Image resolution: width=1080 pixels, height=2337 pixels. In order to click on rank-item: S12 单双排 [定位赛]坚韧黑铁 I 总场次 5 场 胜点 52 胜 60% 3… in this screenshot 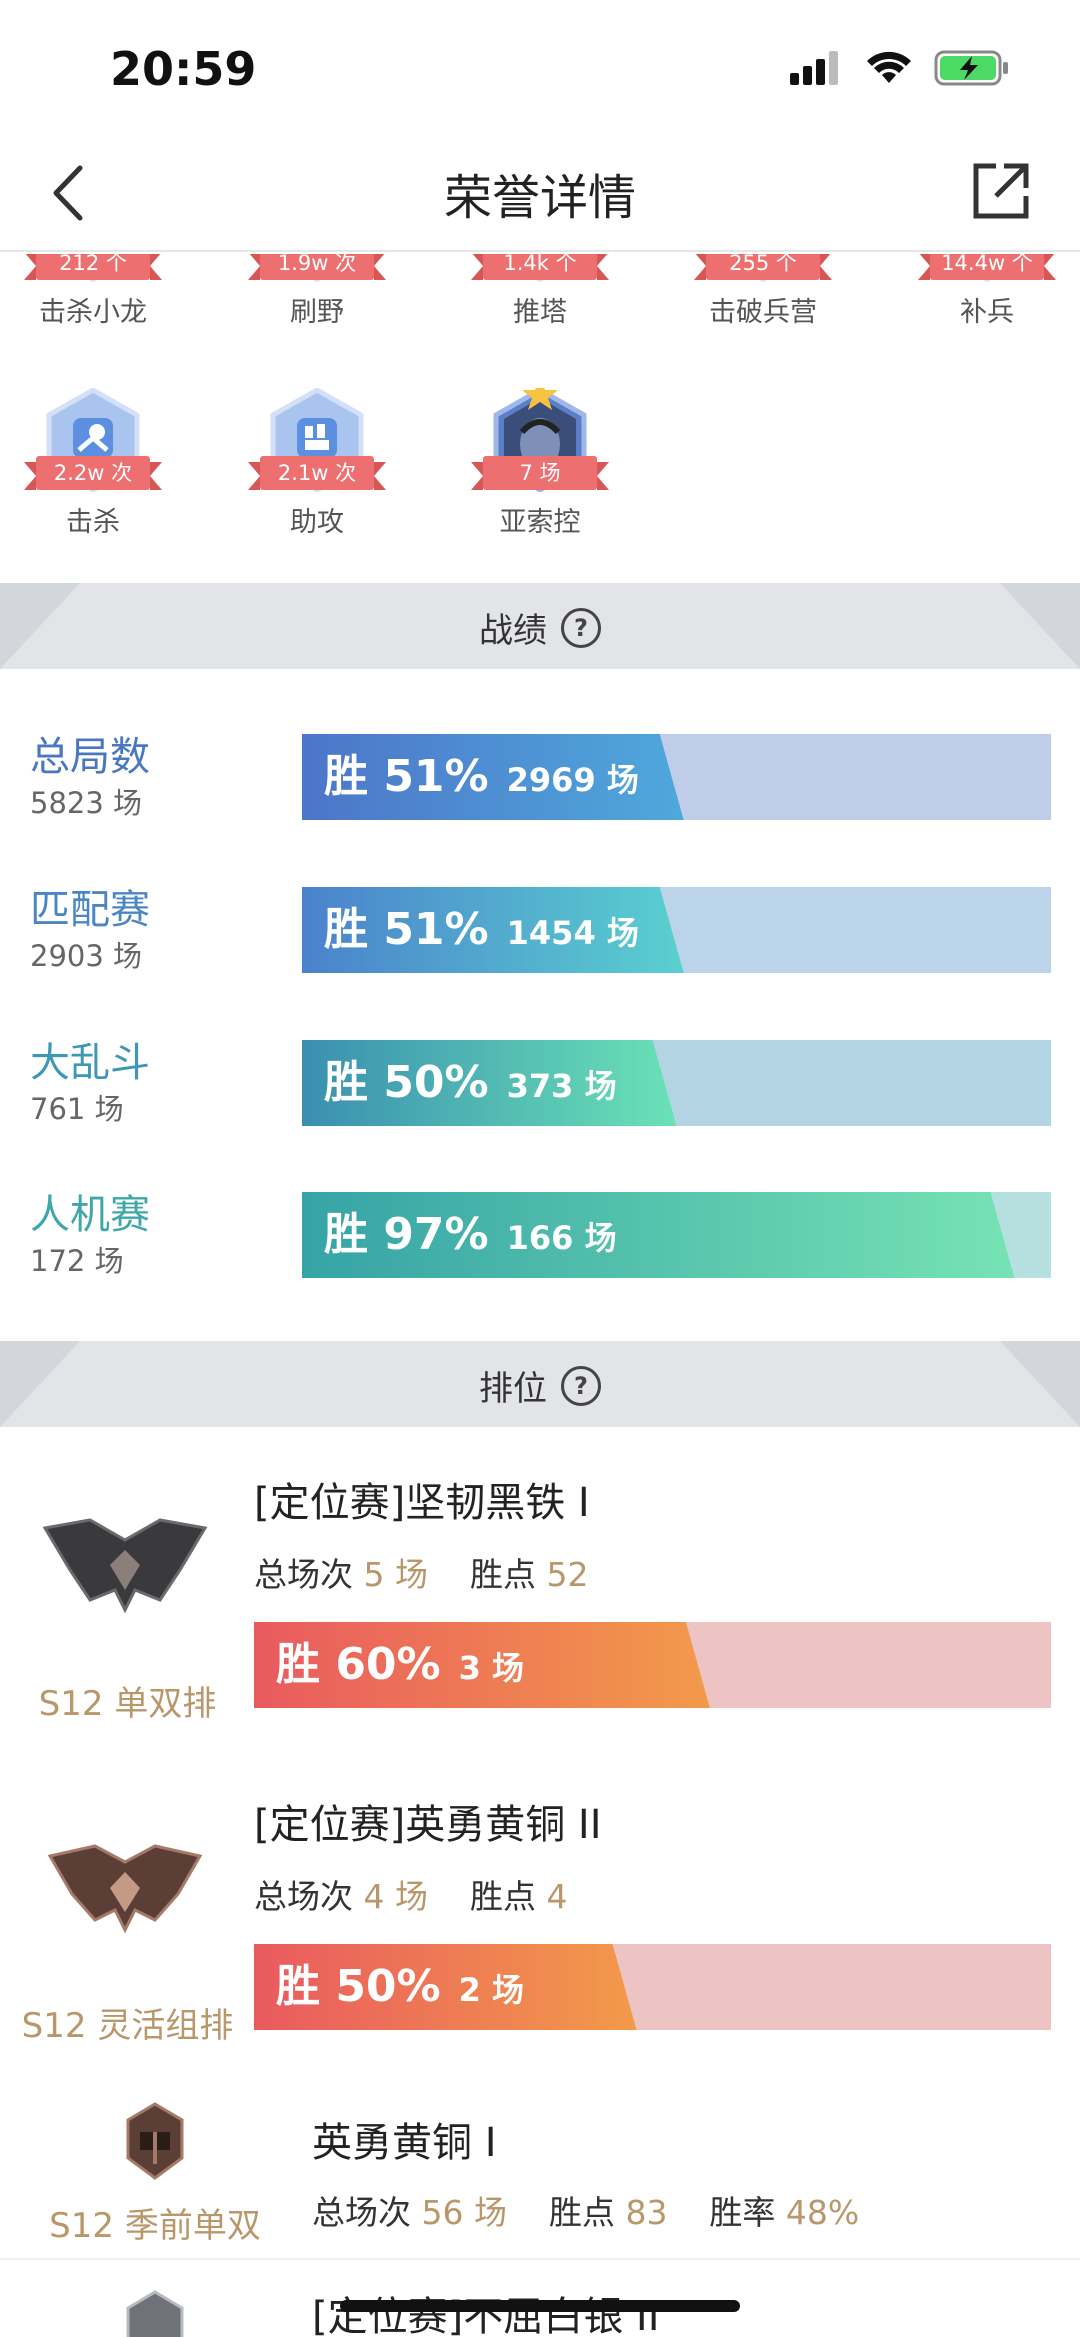, I will do `click(540, 1580)`.